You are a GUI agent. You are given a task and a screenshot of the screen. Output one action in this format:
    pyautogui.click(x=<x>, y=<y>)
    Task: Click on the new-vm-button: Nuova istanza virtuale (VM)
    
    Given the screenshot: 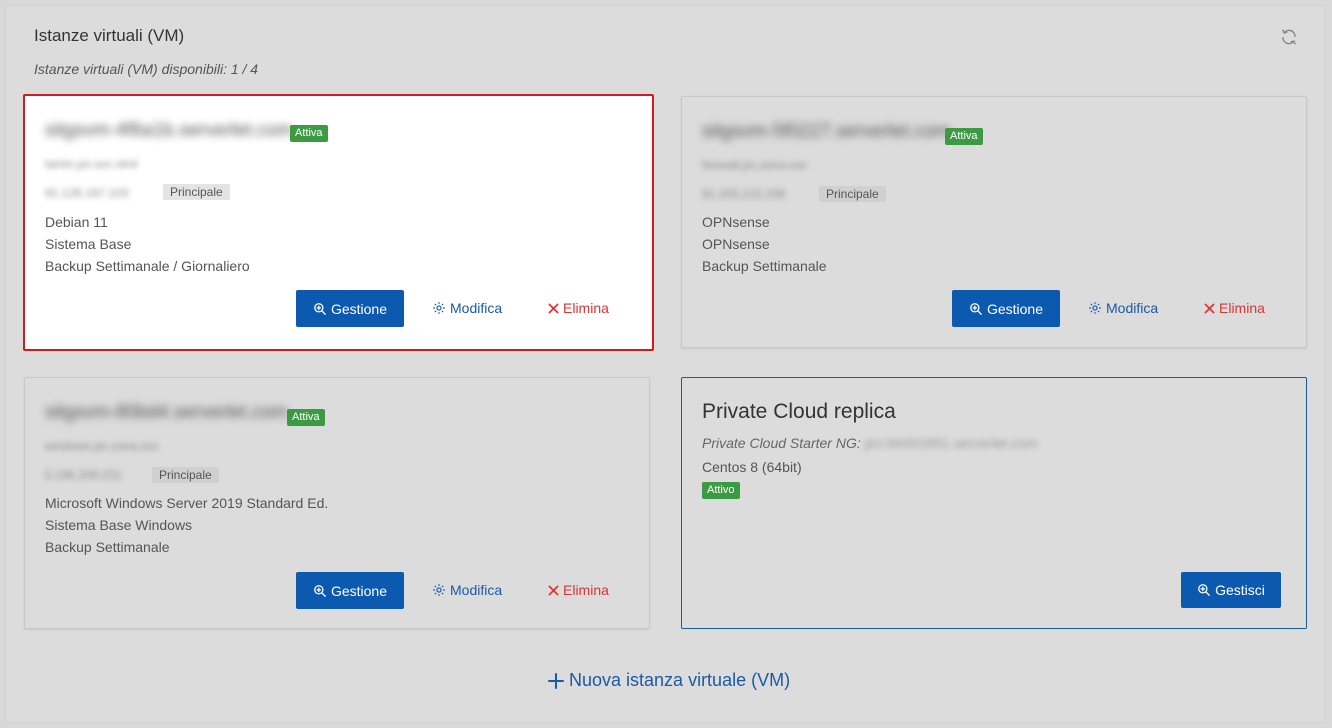 What is the action you would take?
    pyautogui.click(x=669, y=680)
    